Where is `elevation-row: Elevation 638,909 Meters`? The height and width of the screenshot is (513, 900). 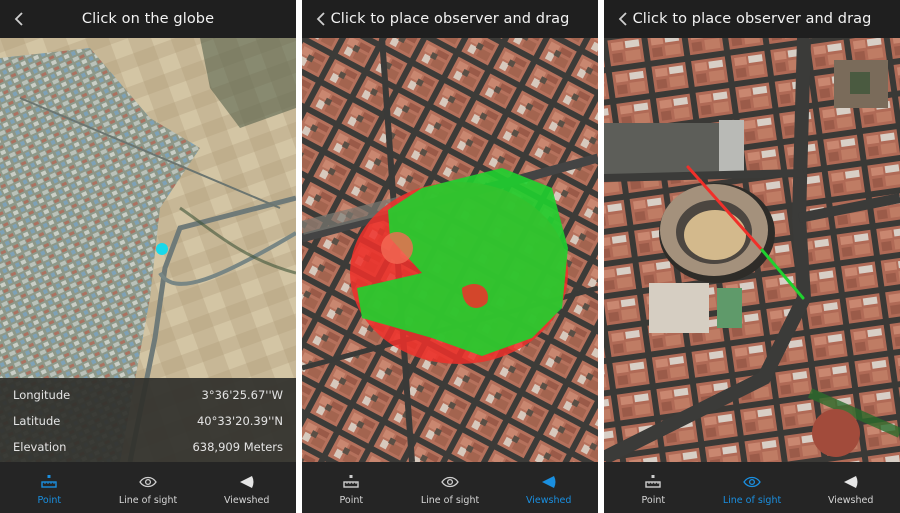 elevation-row: Elevation 638,909 Meters is located at coordinates (148, 447).